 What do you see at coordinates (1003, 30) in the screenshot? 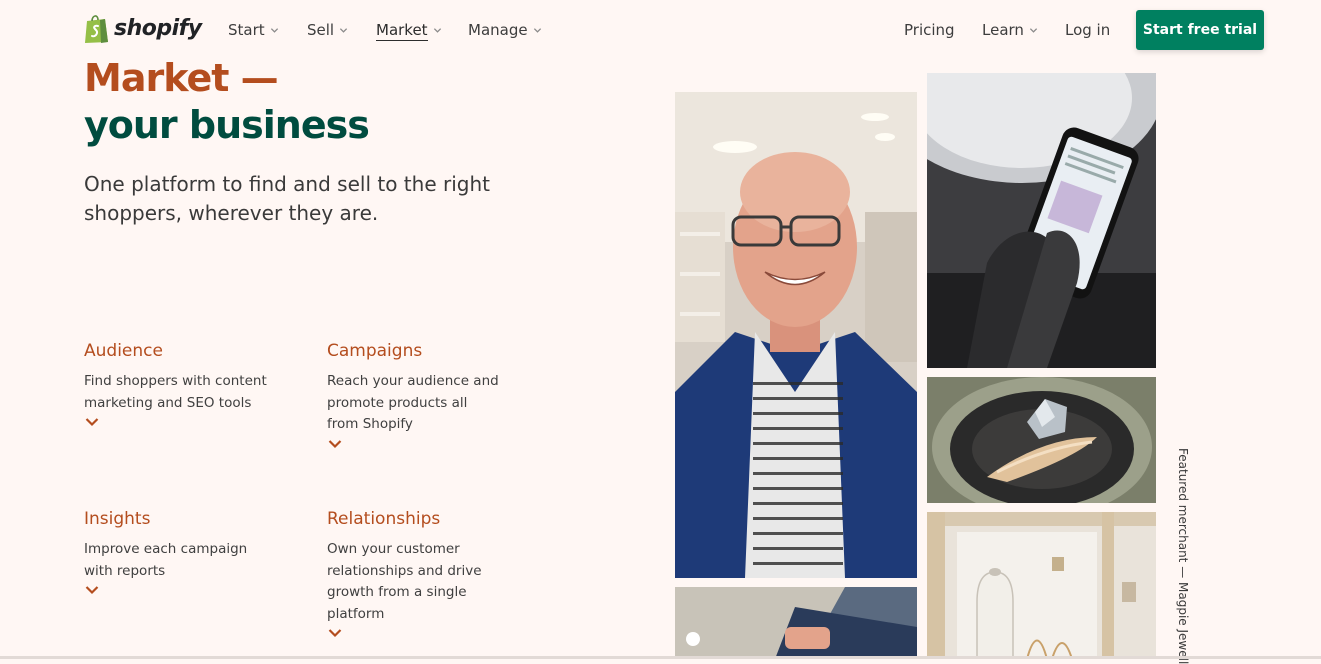
I see `nav-learn-label: Learn` at bounding box center [1003, 30].